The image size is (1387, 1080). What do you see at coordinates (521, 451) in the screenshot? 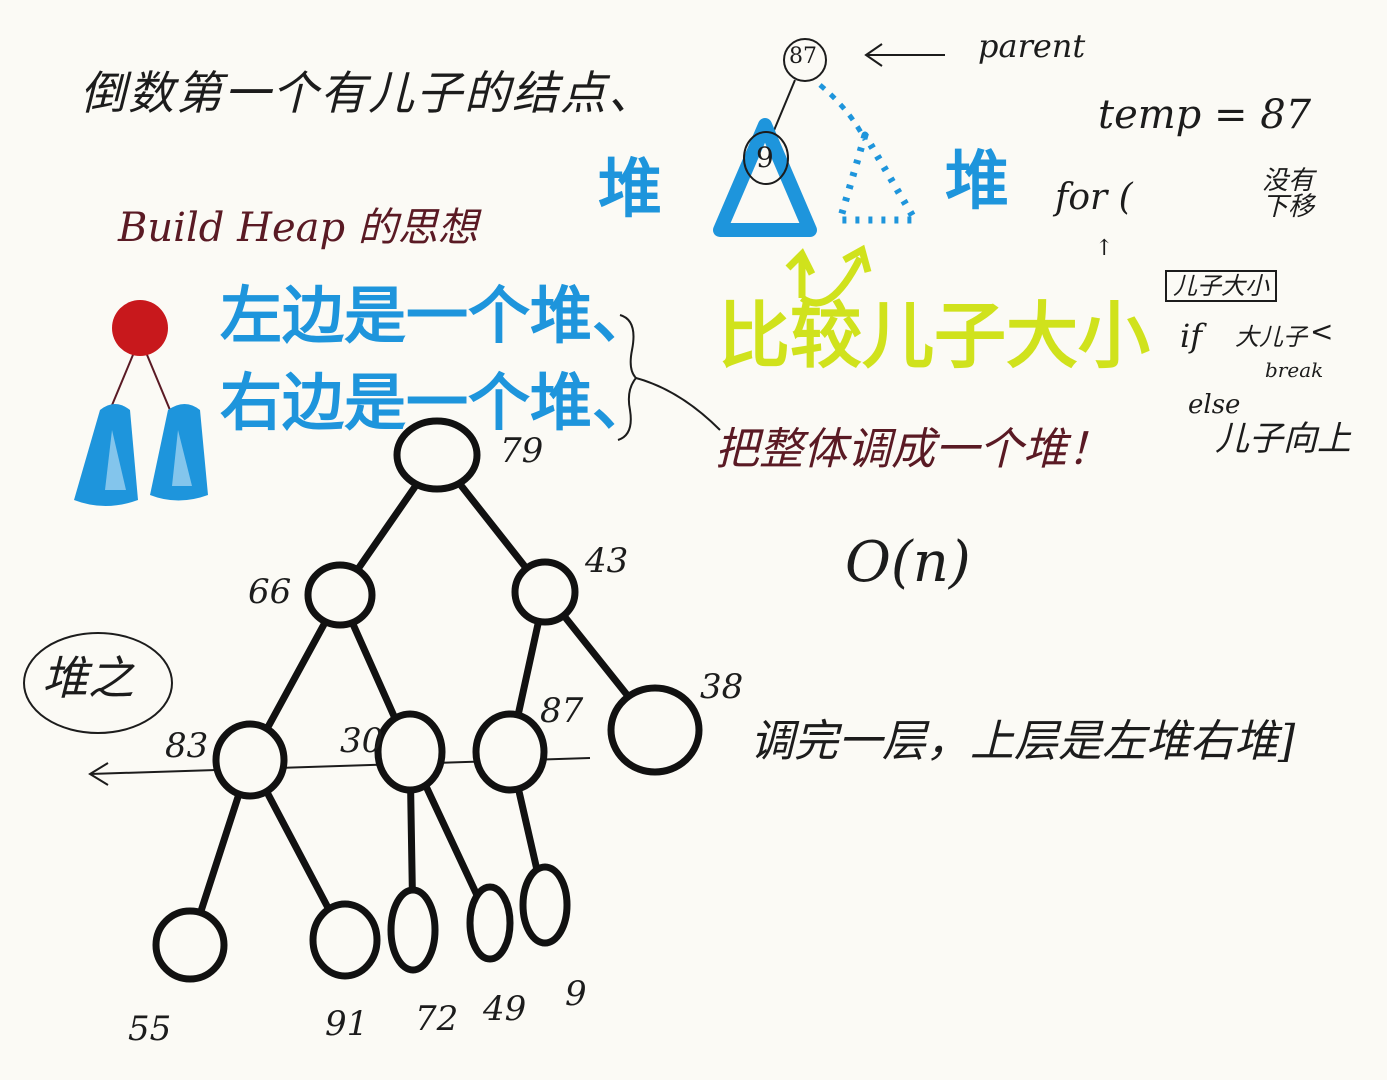
I see `tree-node-value: 79` at bounding box center [521, 451].